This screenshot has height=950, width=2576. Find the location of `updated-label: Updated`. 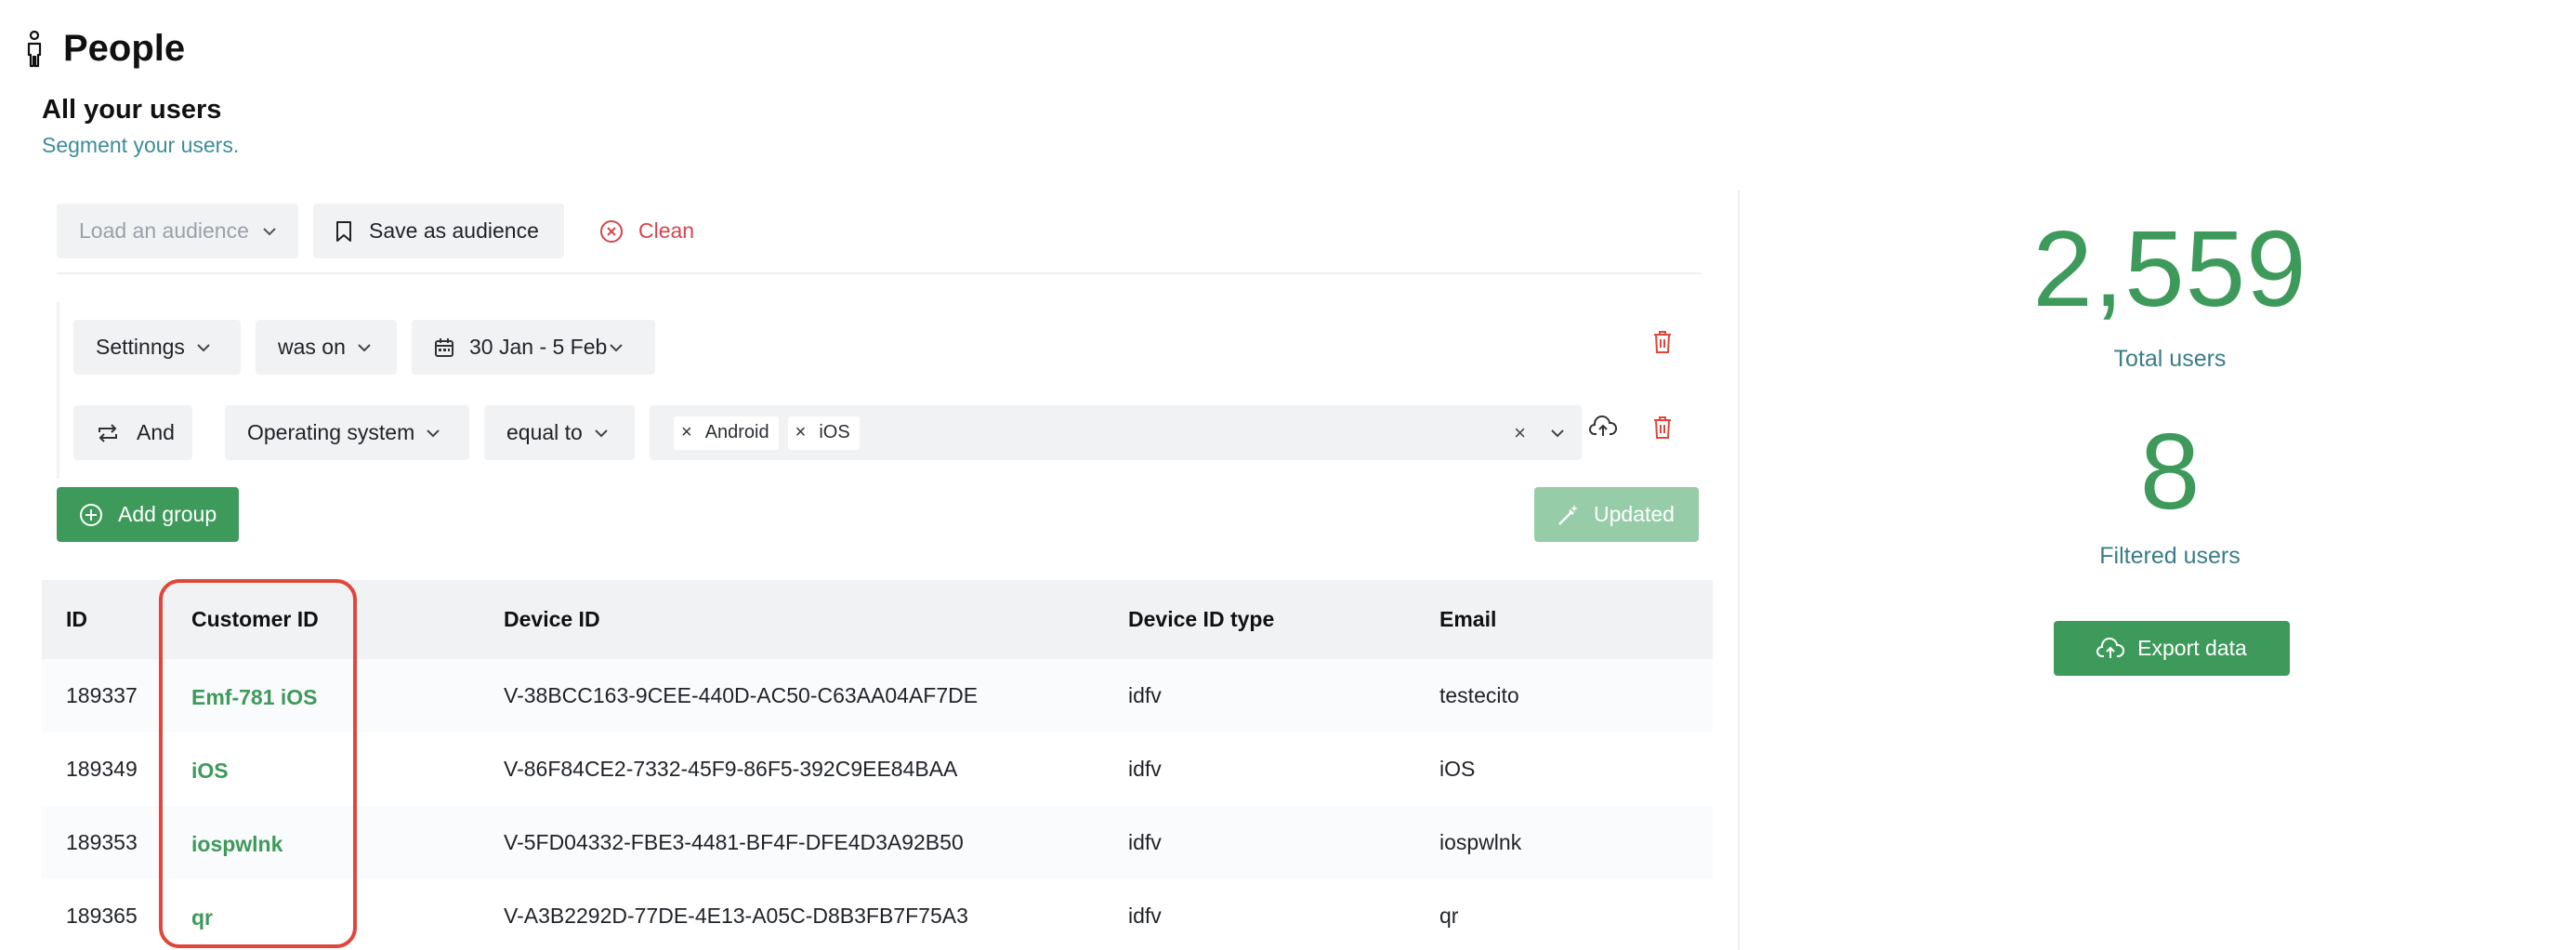

updated-label: Updated is located at coordinates (1634, 514).